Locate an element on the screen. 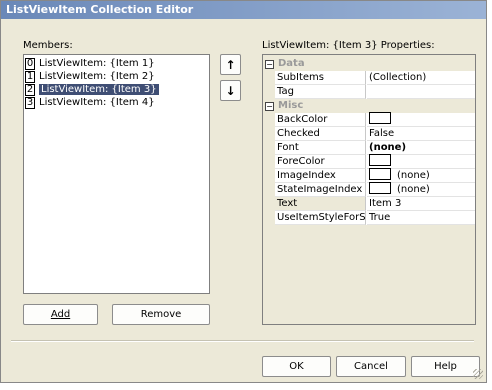 This screenshot has width=492, height=390. add-button-label: Add is located at coordinates (60, 314).